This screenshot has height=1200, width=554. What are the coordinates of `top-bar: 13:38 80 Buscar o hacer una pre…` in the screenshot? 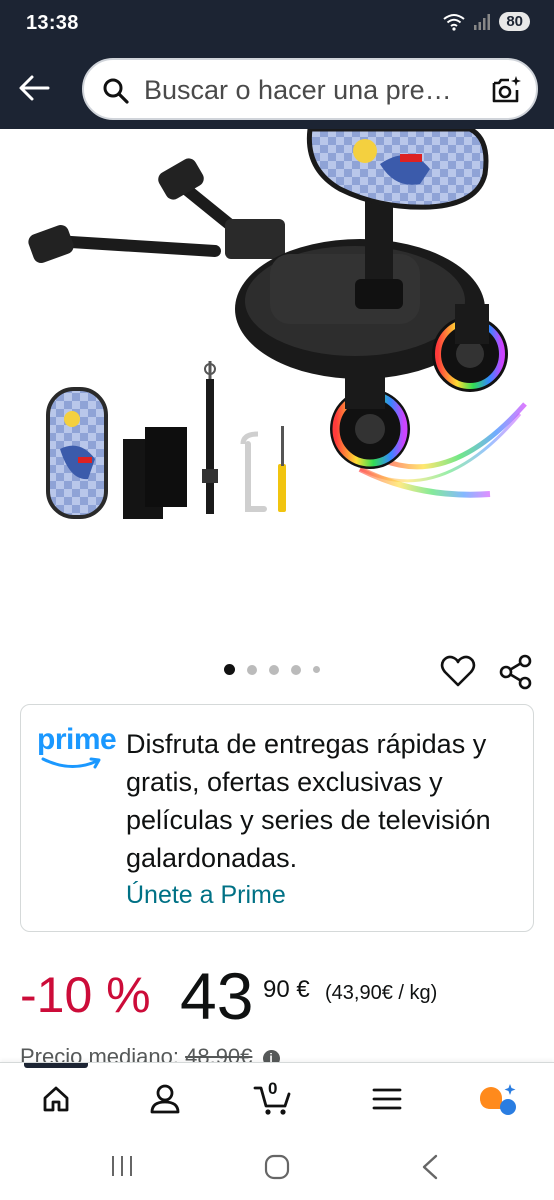 It's located at (277, 64).